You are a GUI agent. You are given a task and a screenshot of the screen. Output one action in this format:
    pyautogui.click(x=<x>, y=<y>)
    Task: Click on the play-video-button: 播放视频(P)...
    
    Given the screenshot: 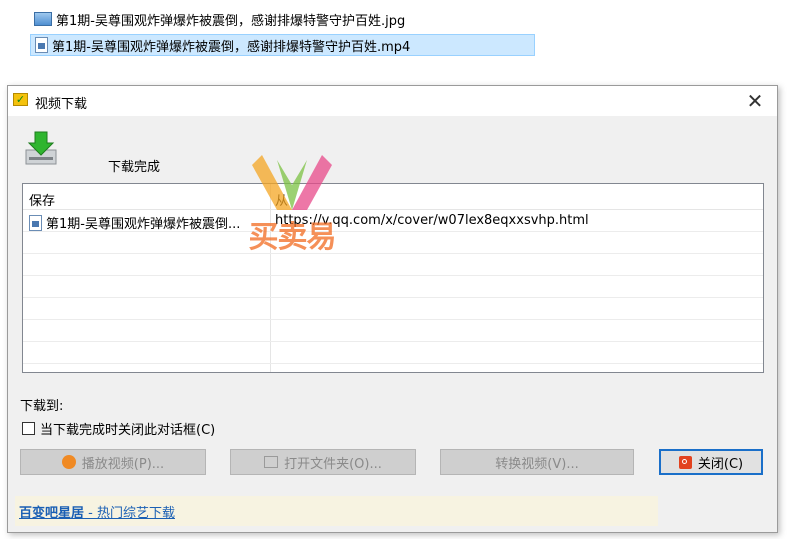 What is the action you would take?
    pyautogui.click(x=113, y=462)
    